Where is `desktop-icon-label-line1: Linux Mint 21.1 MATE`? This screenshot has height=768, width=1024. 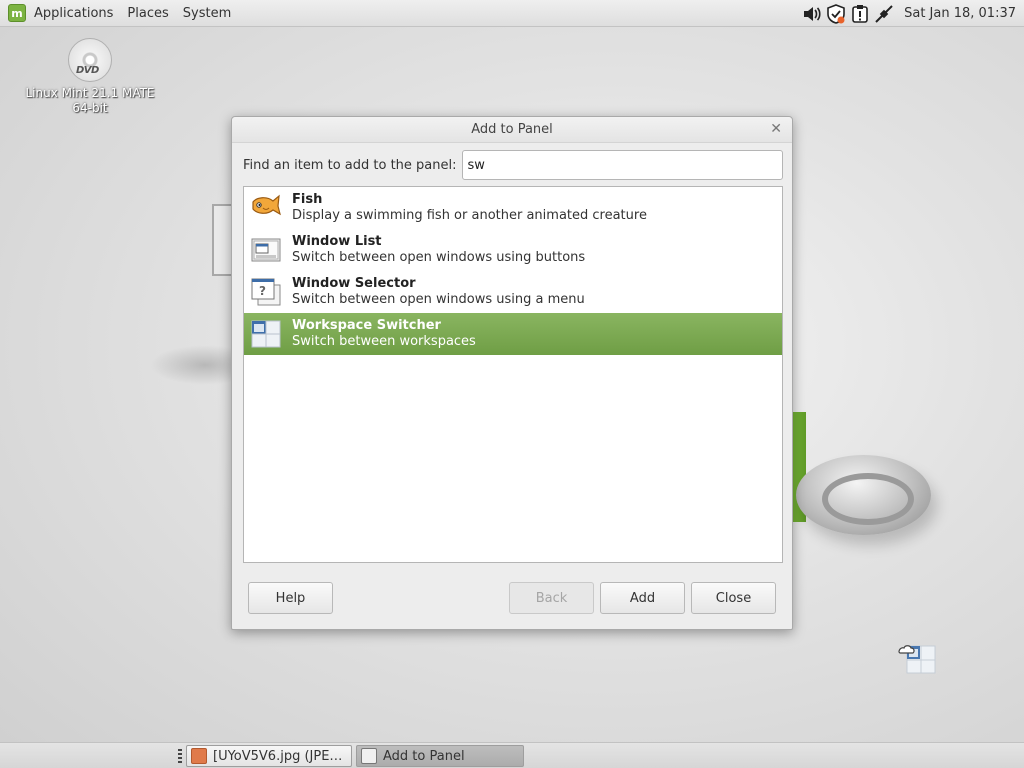
desktop-icon-label-line1: Linux Mint 21.1 MATE is located at coordinates (90, 93).